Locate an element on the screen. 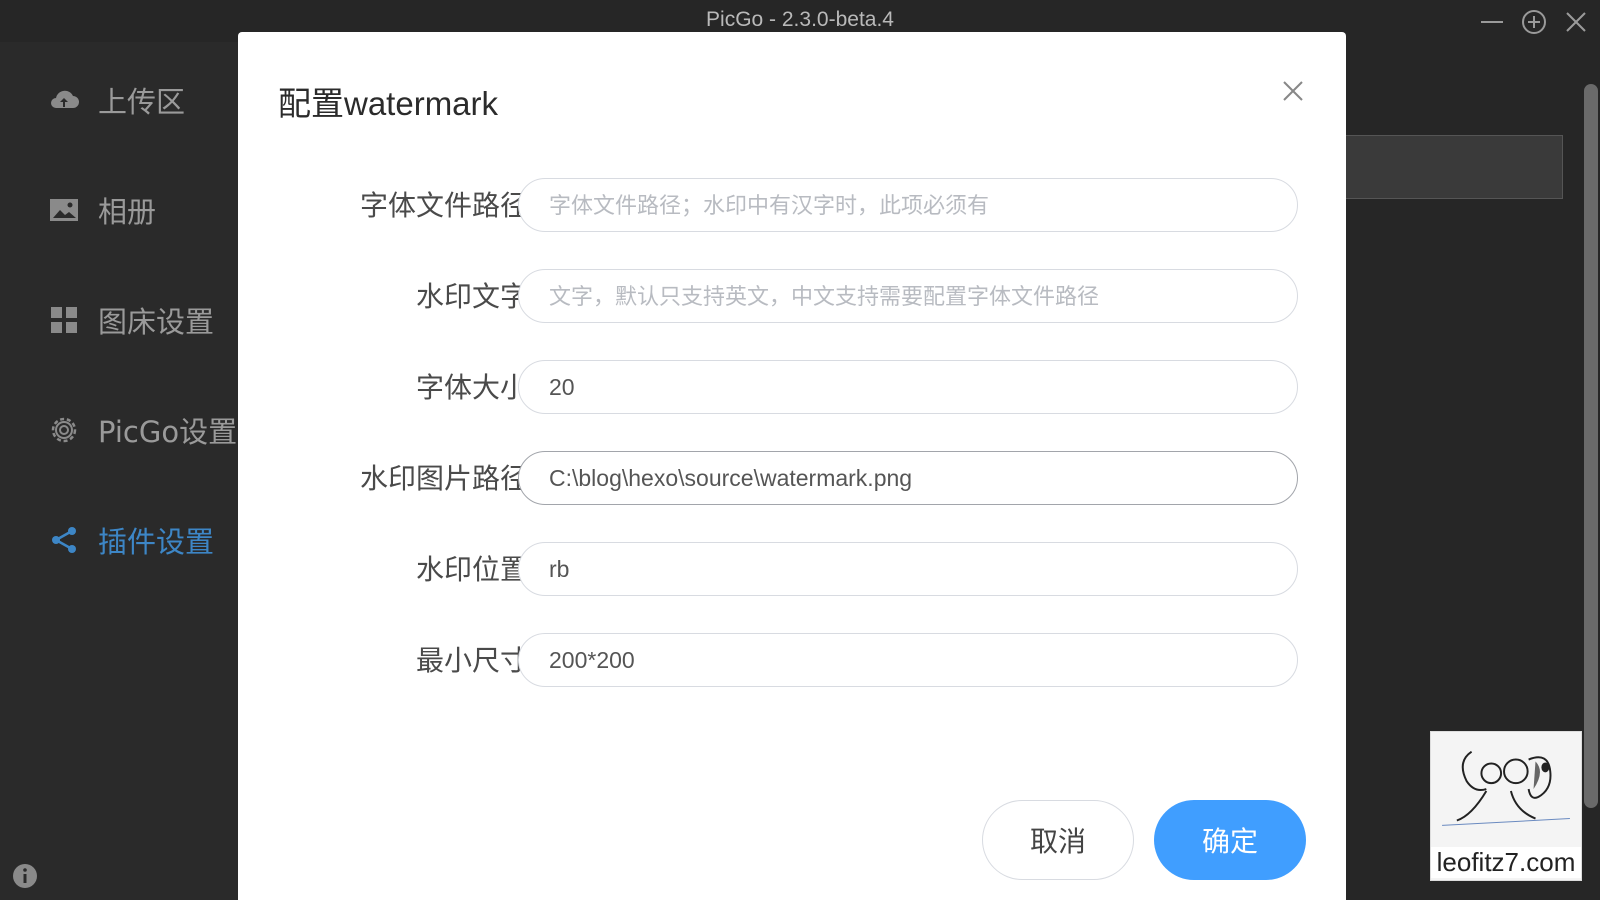 The image size is (1600, 900). watermark-logo: leofitz7.com is located at coordinates (1506, 806).